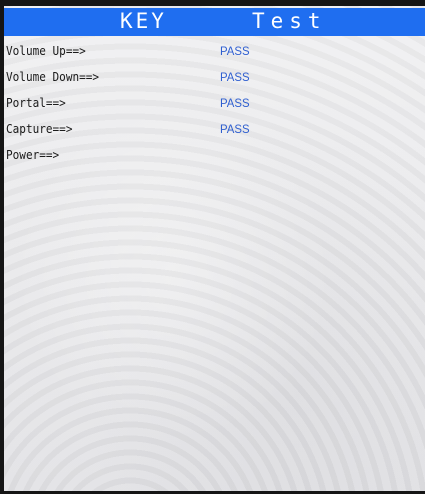 This screenshot has height=494, width=425. I want to click on title-test: Test, so click(289, 21).